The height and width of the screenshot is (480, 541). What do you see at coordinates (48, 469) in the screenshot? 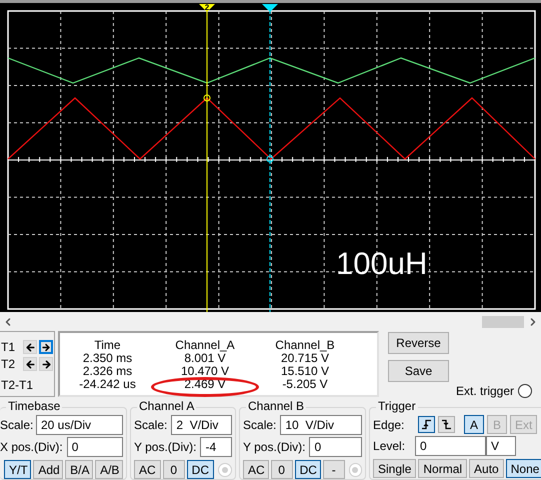
I see `mode-button: Add` at bounding box center [48, 469].